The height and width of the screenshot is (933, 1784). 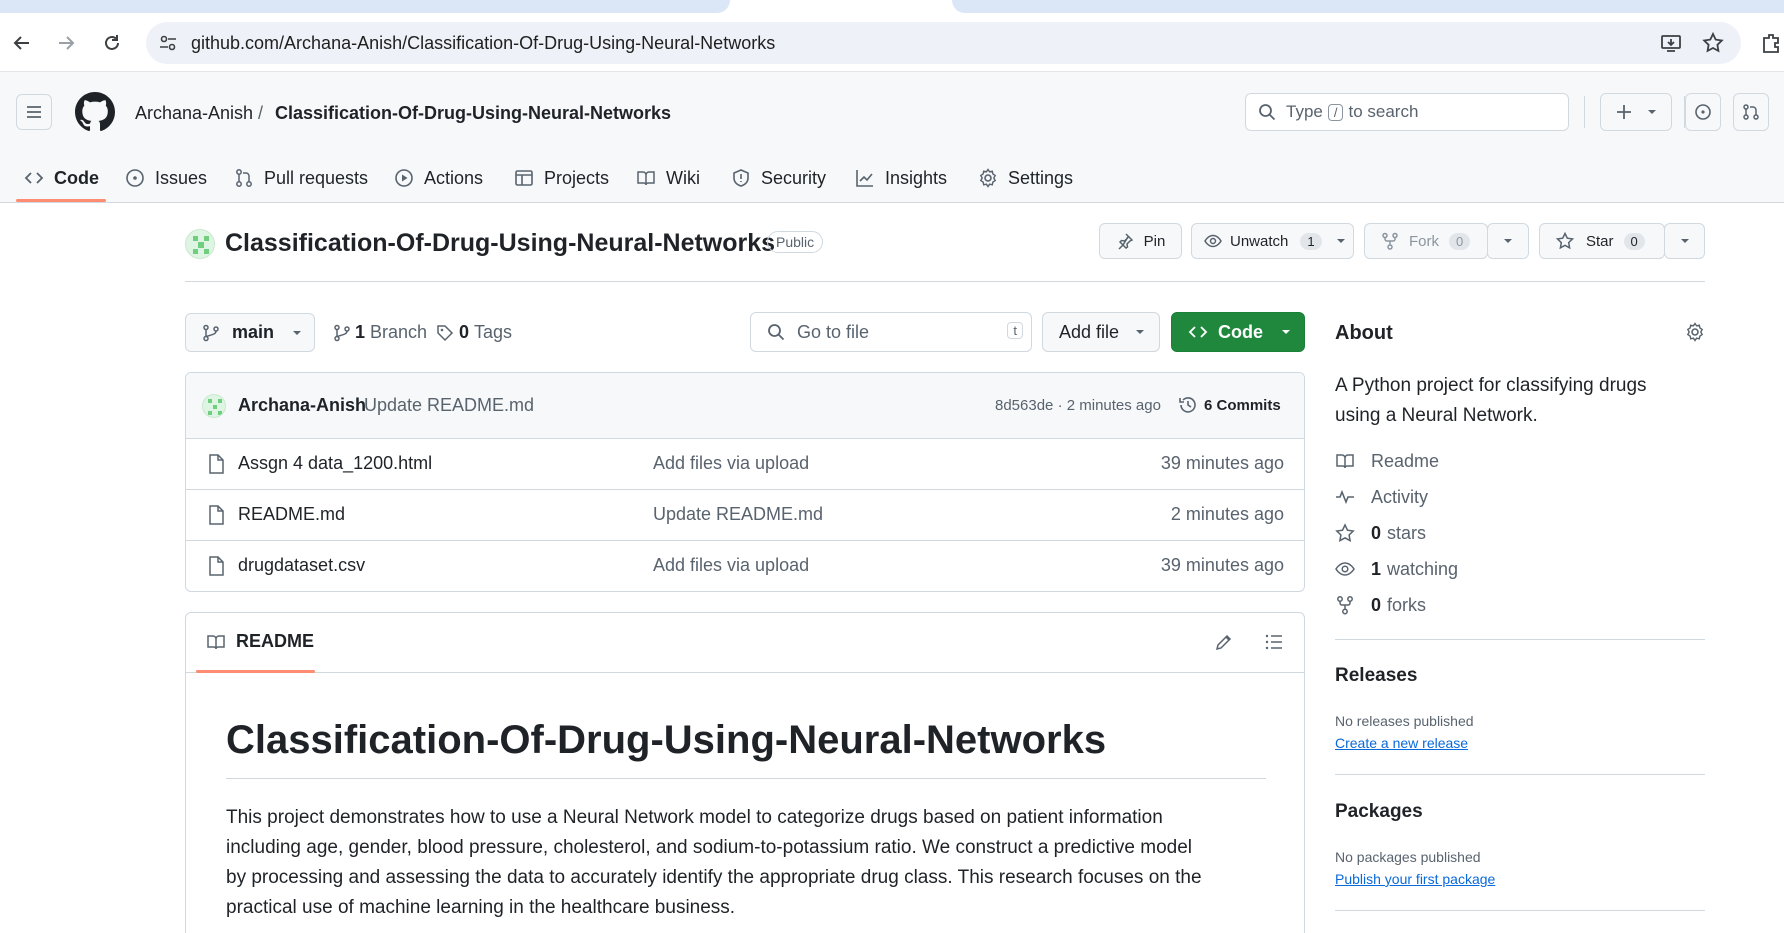 I want to click on go-to-file-shortcut: t, so click(x=1015, y=330).